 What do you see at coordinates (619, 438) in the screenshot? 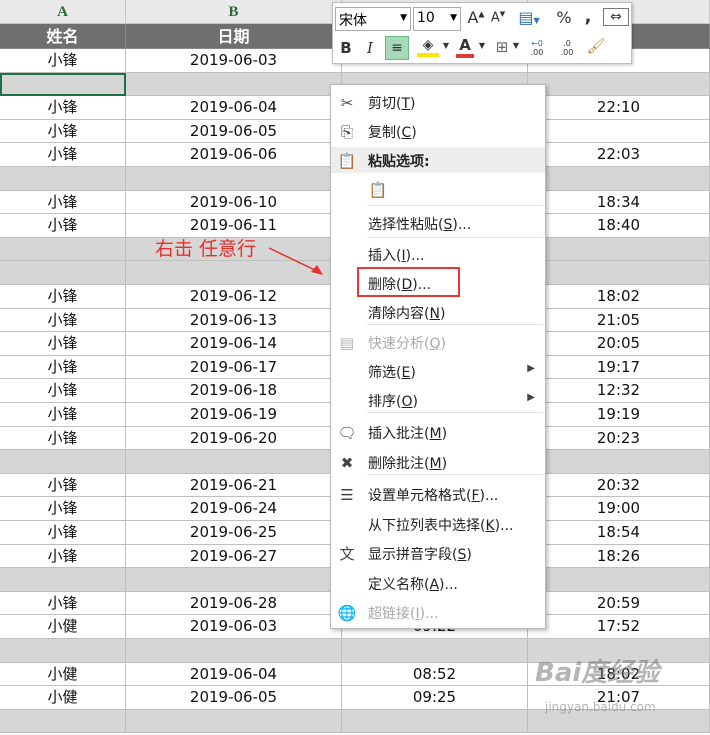
I see `cell-time2: 20:23` at bounding box center [619, 438].